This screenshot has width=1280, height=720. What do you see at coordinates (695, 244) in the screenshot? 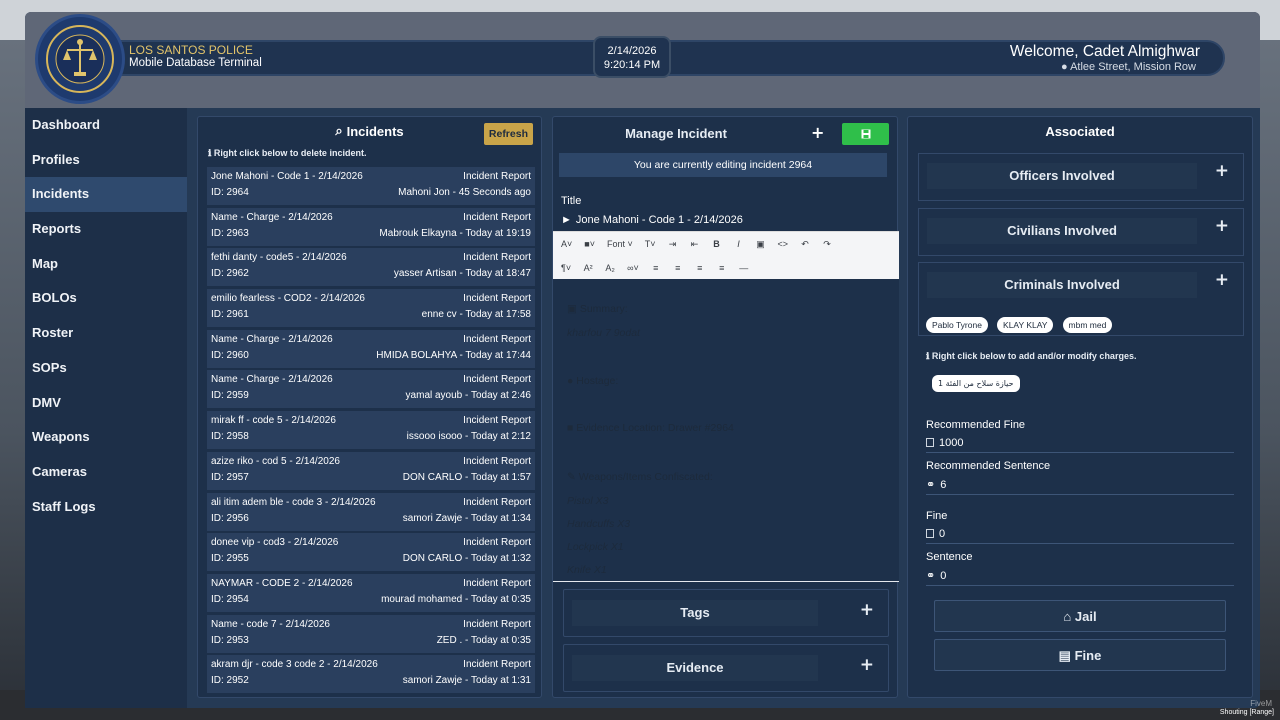
I see `outdent-icon: ⇤` at bounding box center [695, 244].